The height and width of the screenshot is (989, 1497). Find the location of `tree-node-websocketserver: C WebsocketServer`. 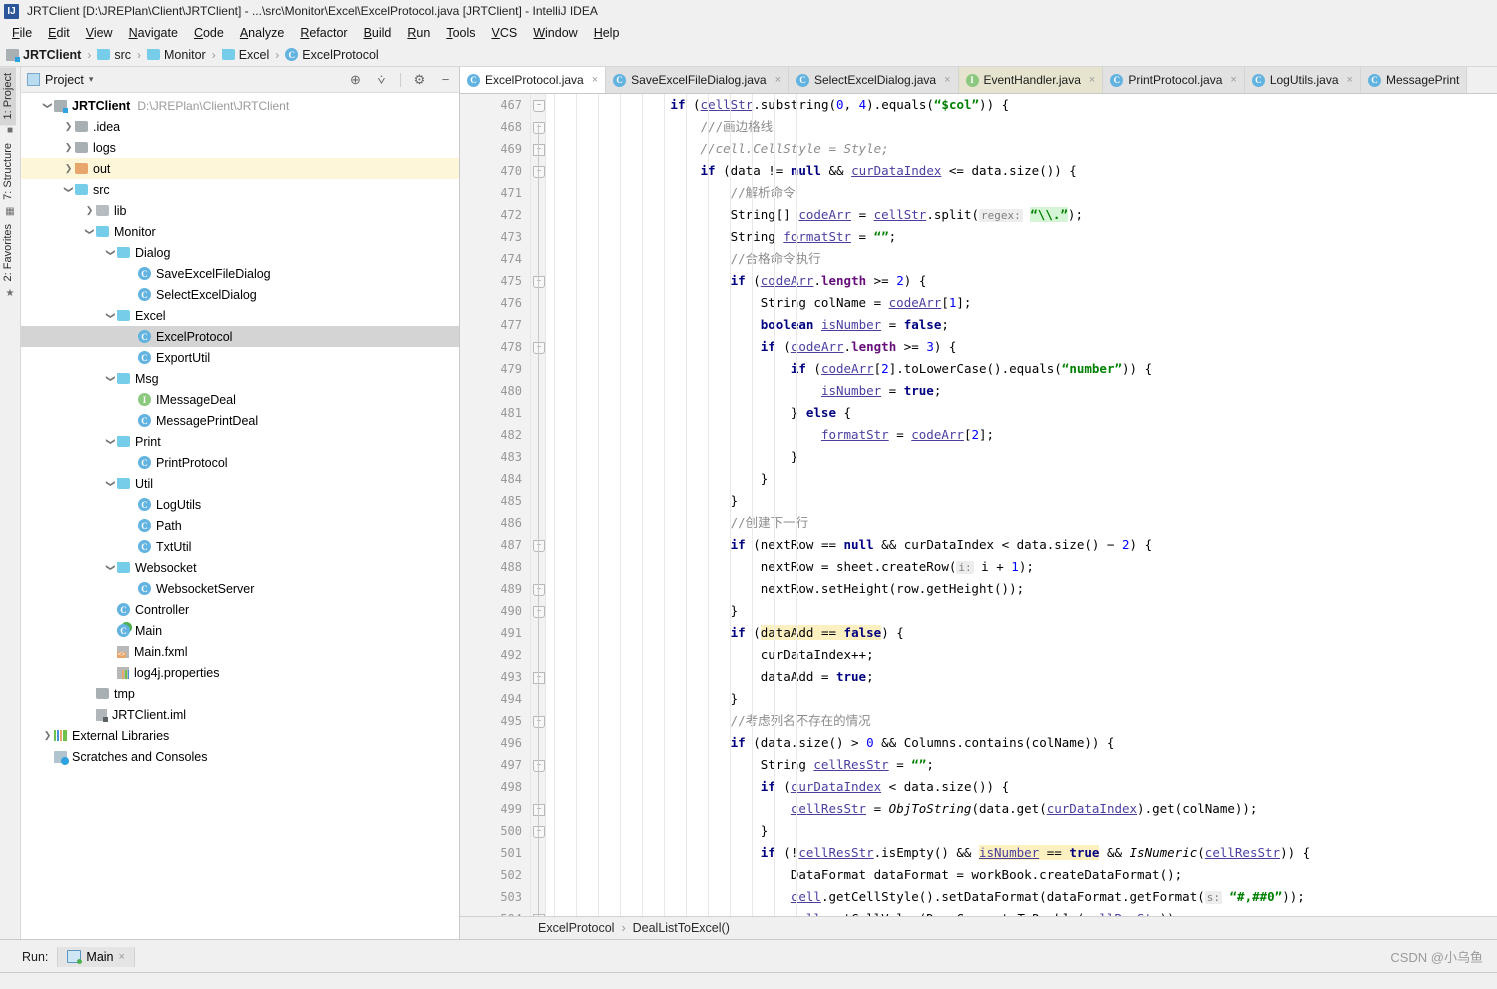

tree-node-websocketserver: C WebsocketServer is located at coordinates (240, 588).